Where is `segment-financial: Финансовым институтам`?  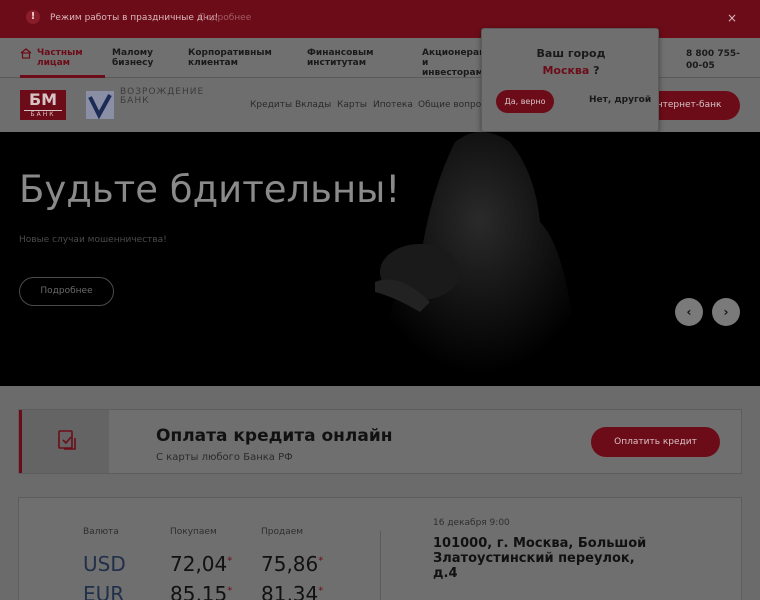
segment-financial: Финансовым институтам is located at coordinates (347, 58).